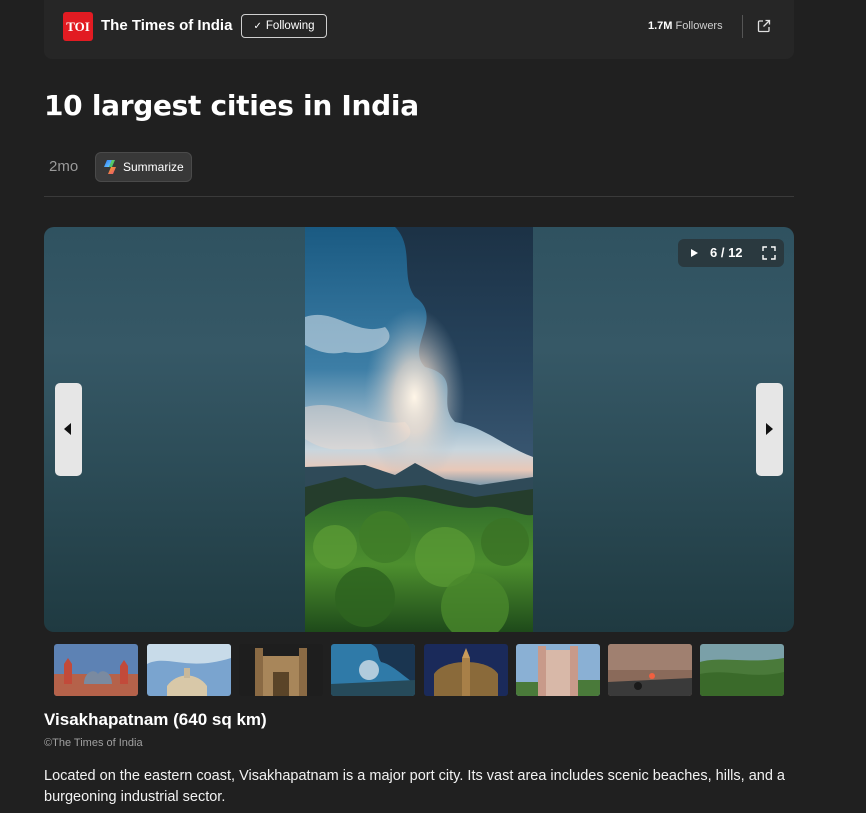  Describe the element at coordinates (694, 253) in the screenshot. I see `play-icon` at that location.